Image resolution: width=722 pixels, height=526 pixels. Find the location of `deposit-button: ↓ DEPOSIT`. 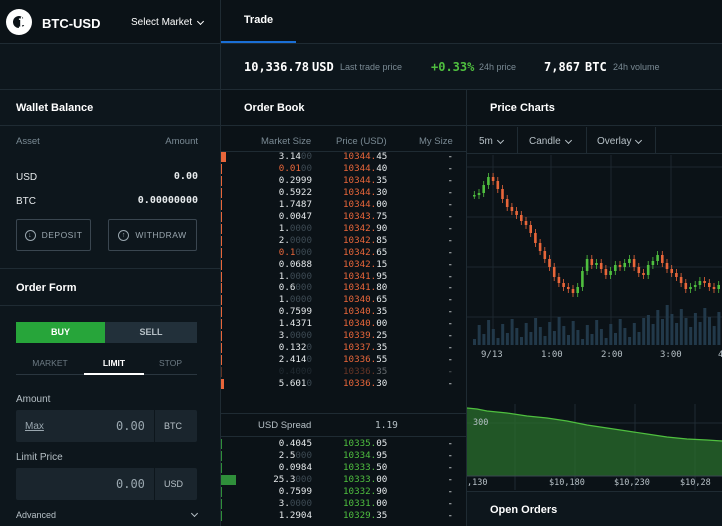

deposit-button: ↓ DEPOSIT is located at coordinates (53, 235).